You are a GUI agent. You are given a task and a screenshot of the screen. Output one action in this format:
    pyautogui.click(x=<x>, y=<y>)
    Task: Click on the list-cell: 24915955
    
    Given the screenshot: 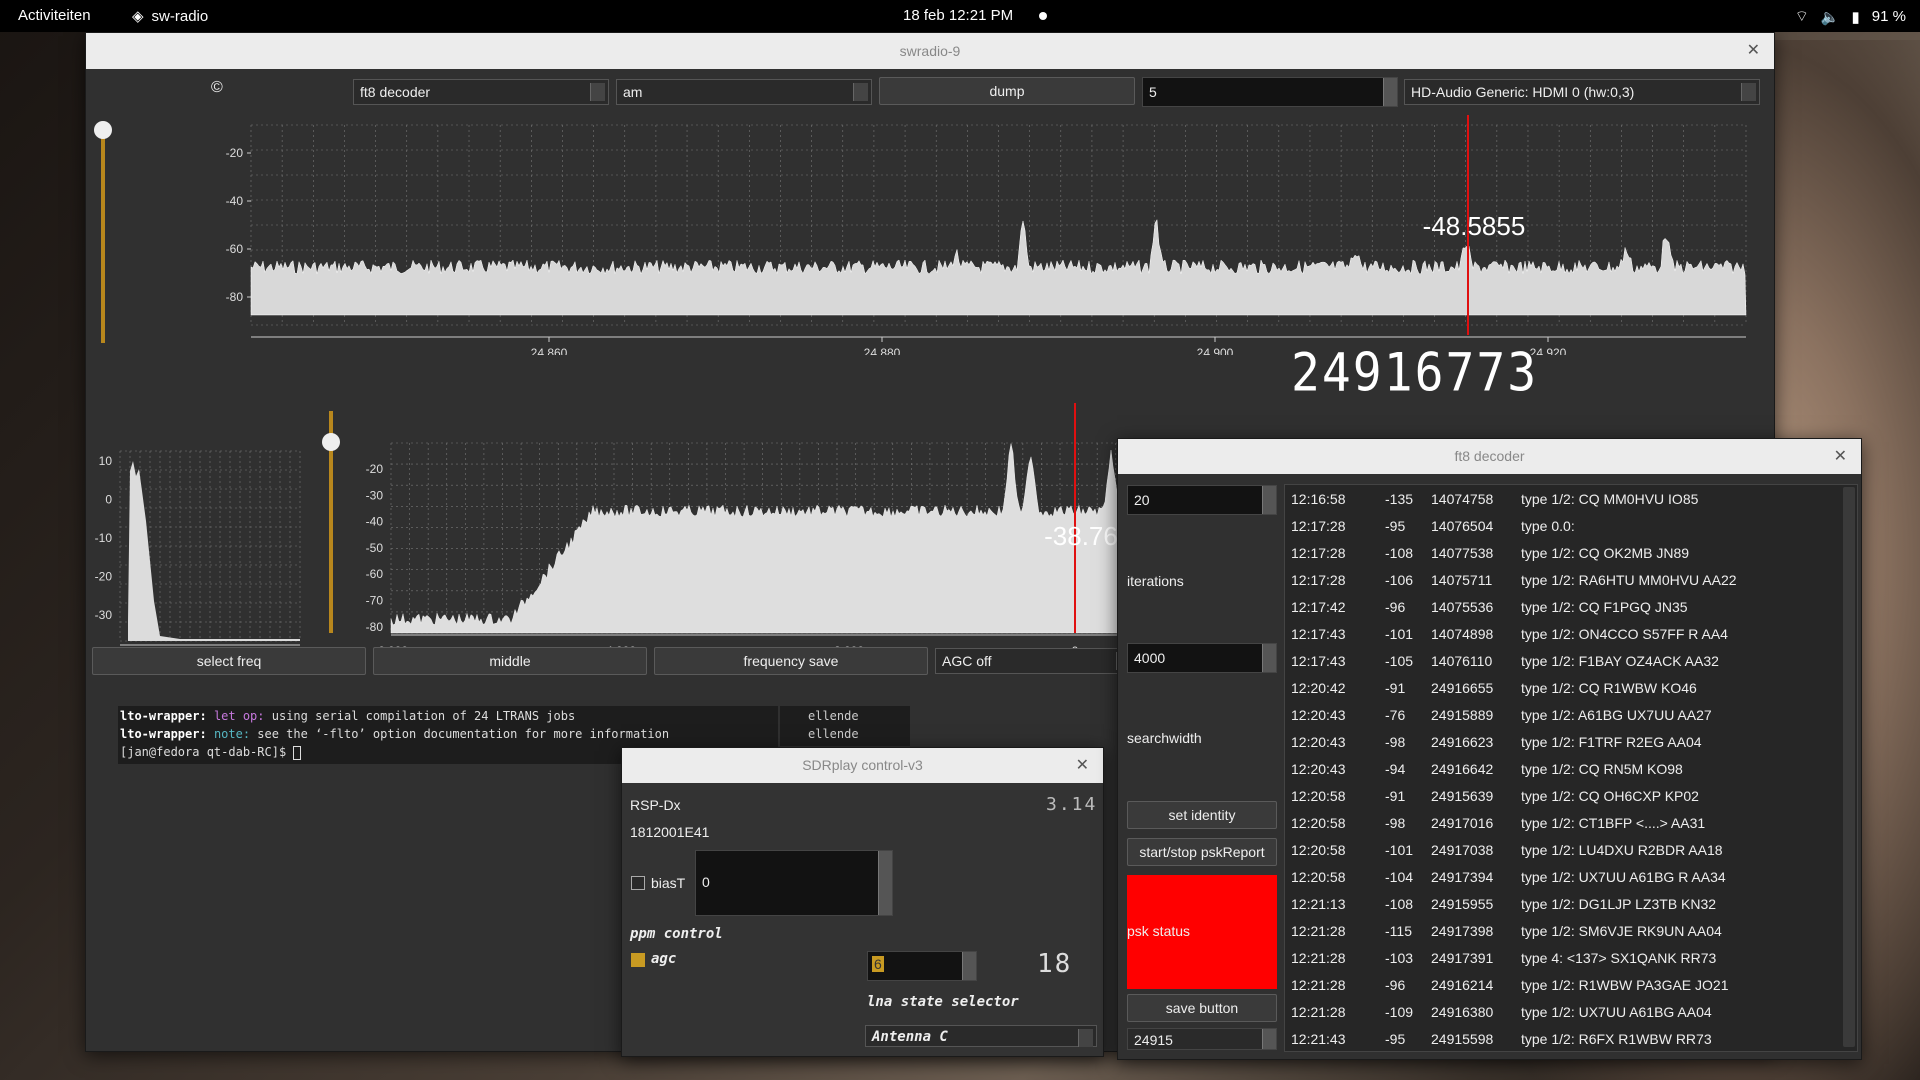 What is the action you would take?
    pyautogui.click(x=1462, y=904)
    